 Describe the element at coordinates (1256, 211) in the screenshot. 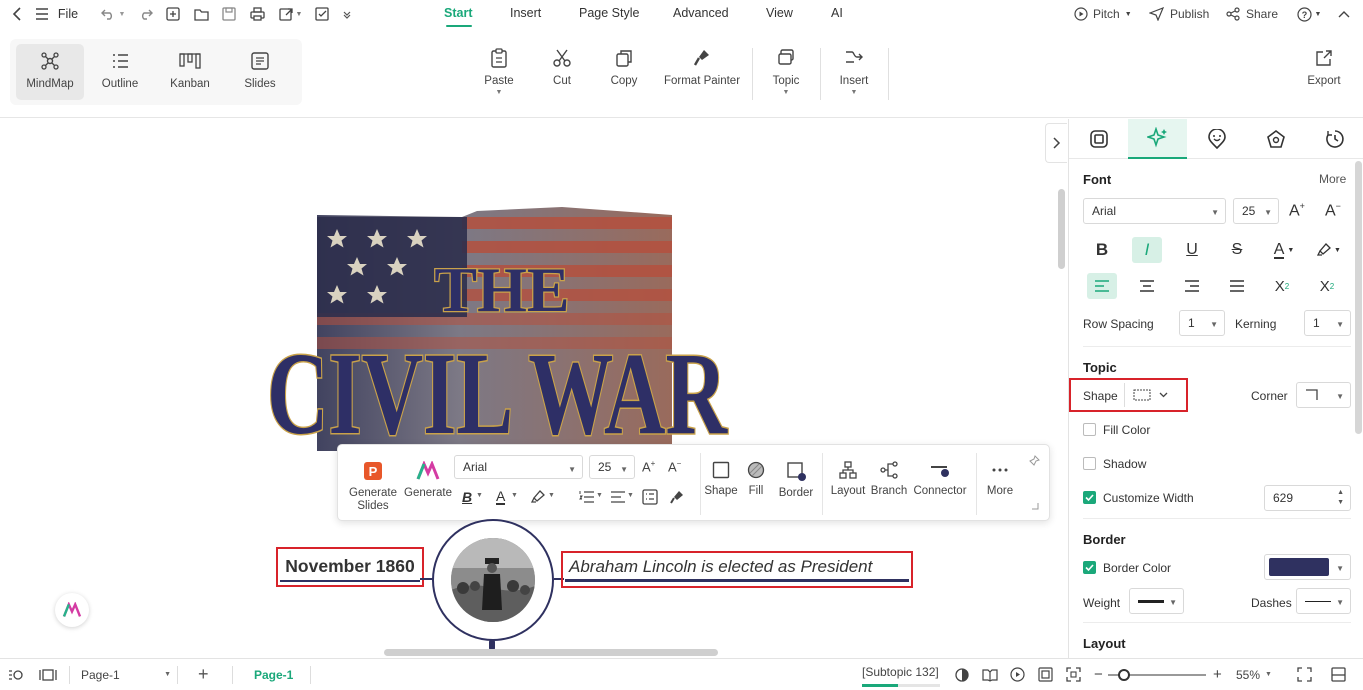

I see `panel-size-select: 25 ▼` at that location.